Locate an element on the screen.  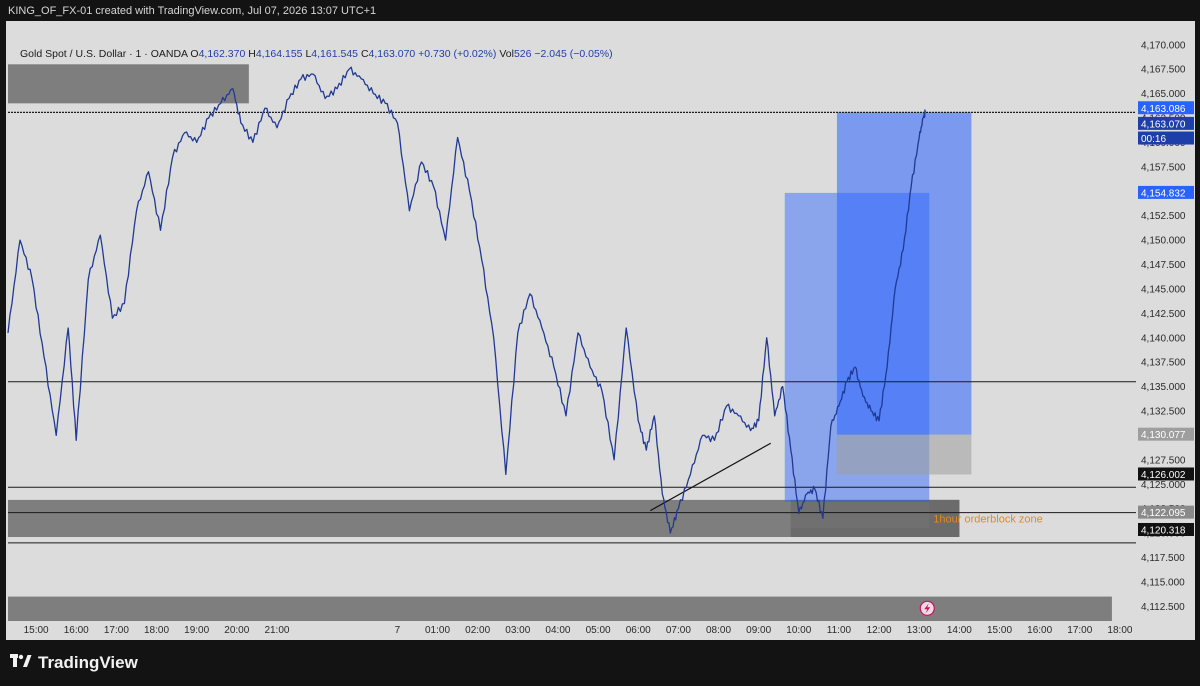
legend-high-label: H is located at coordinates (252, 54).